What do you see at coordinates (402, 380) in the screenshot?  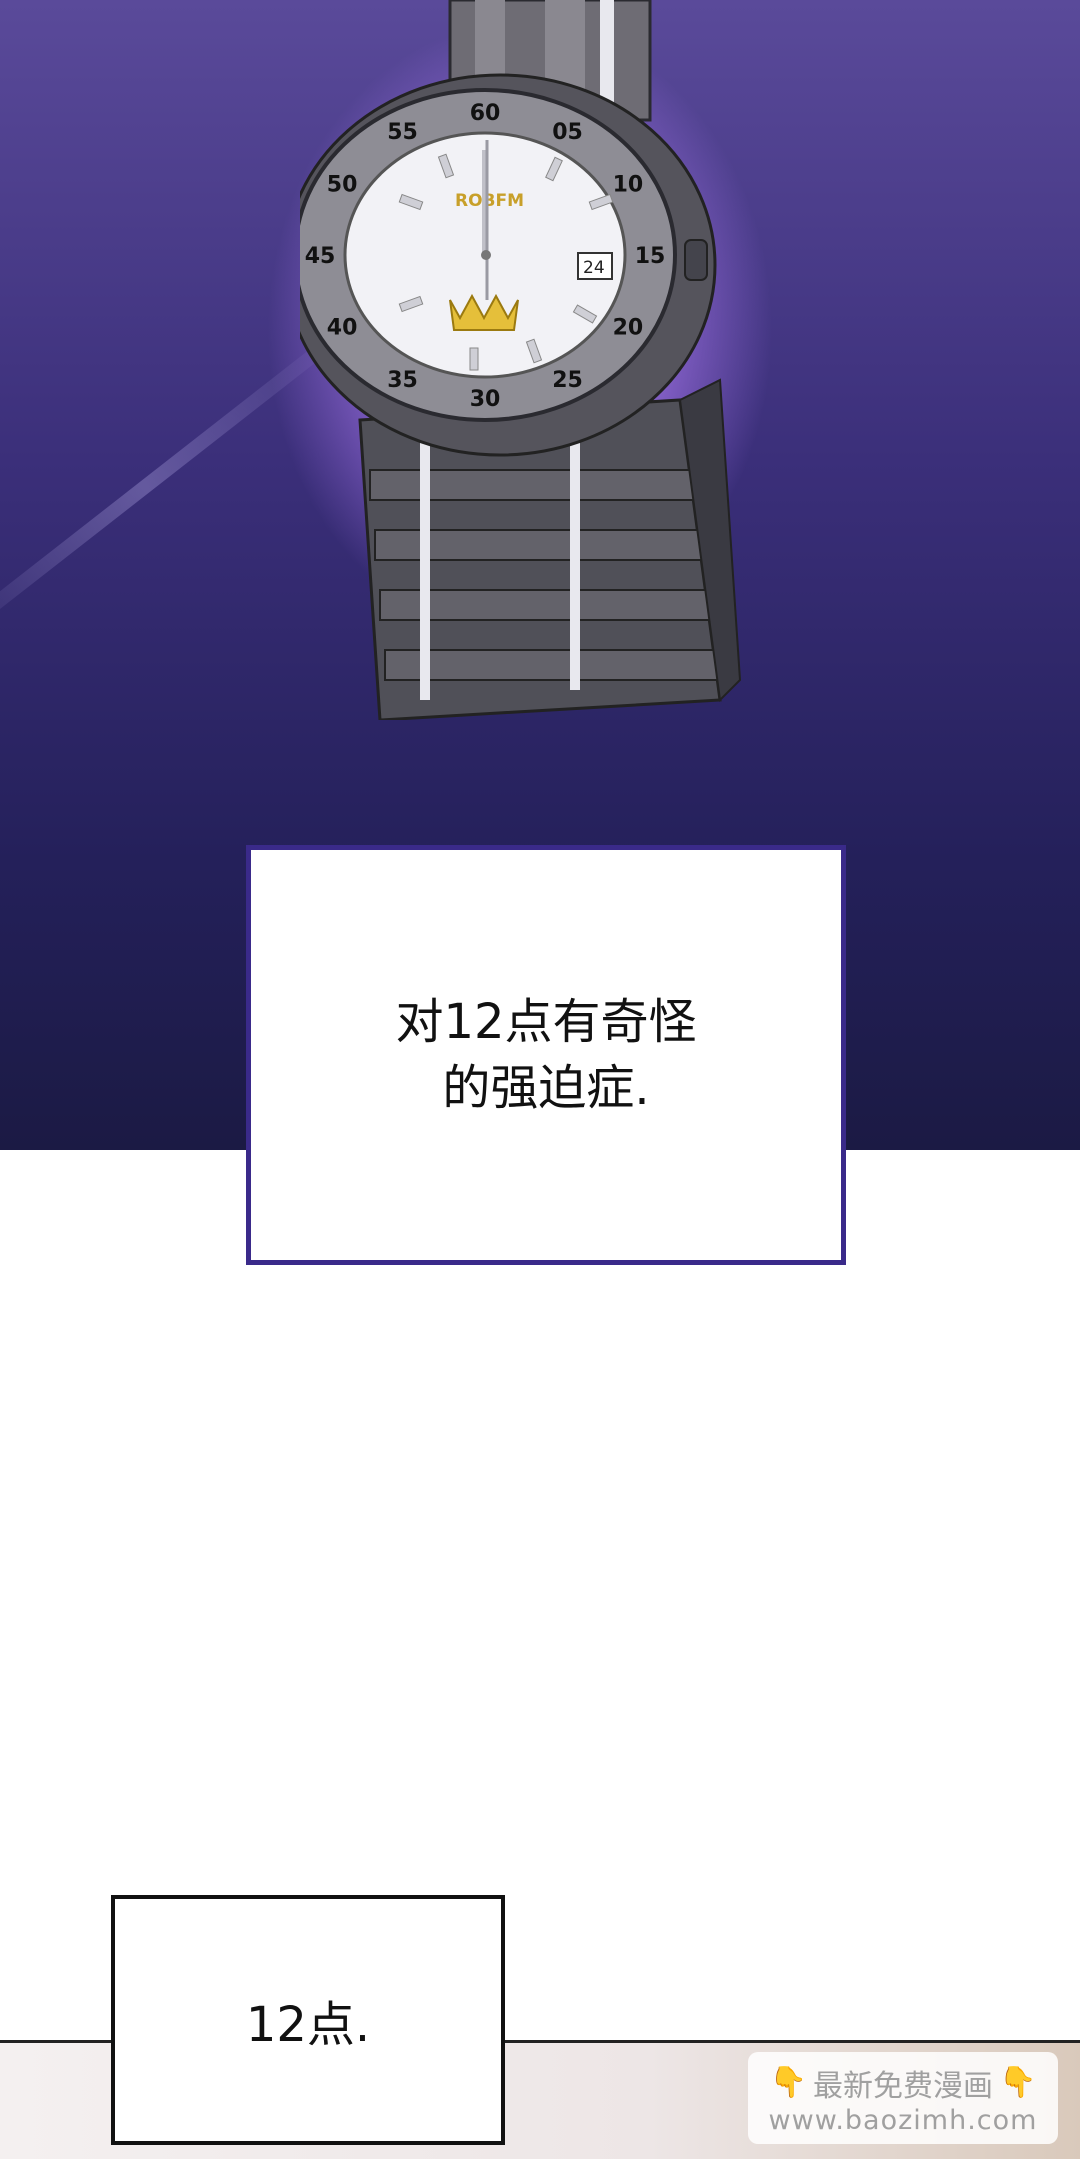 I see `bezel-number: 35` at bounding box center [402, 380].